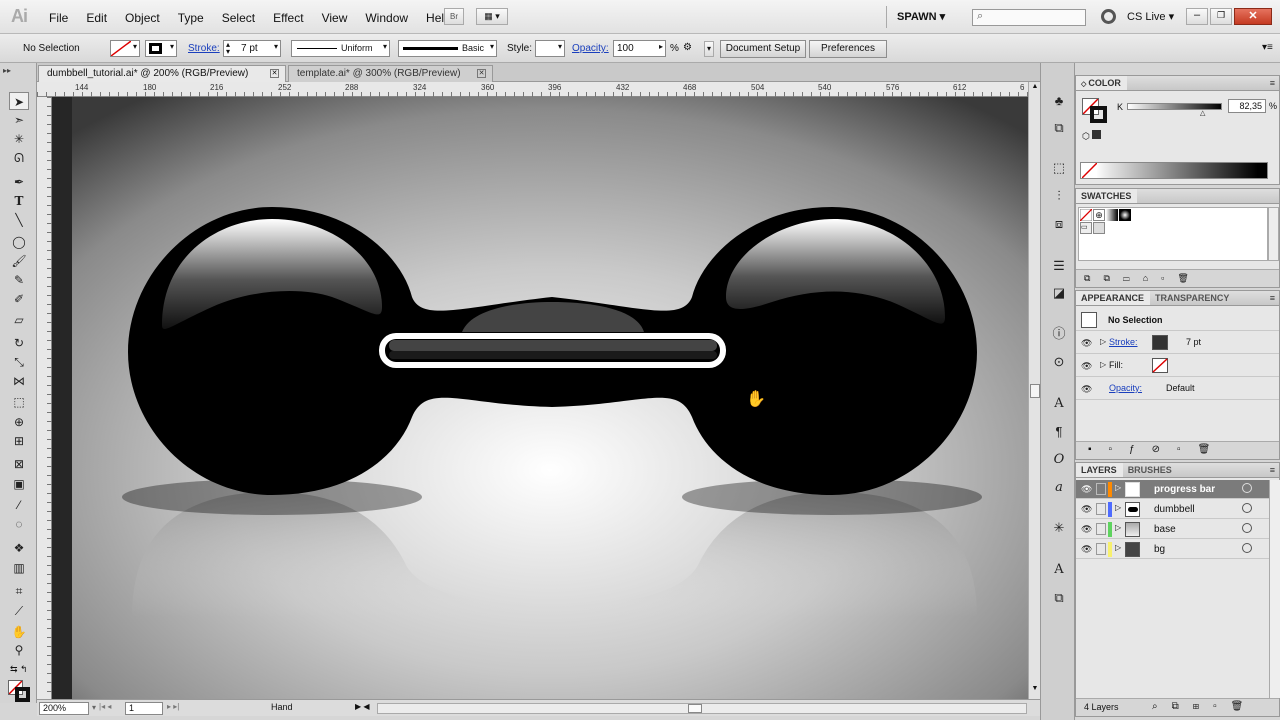  I want to click on links-icon: ⧉, so click(1059, 598).